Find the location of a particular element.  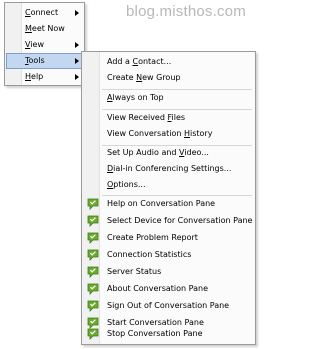

menu-item-help: Help is located at coordinates (44, 77).